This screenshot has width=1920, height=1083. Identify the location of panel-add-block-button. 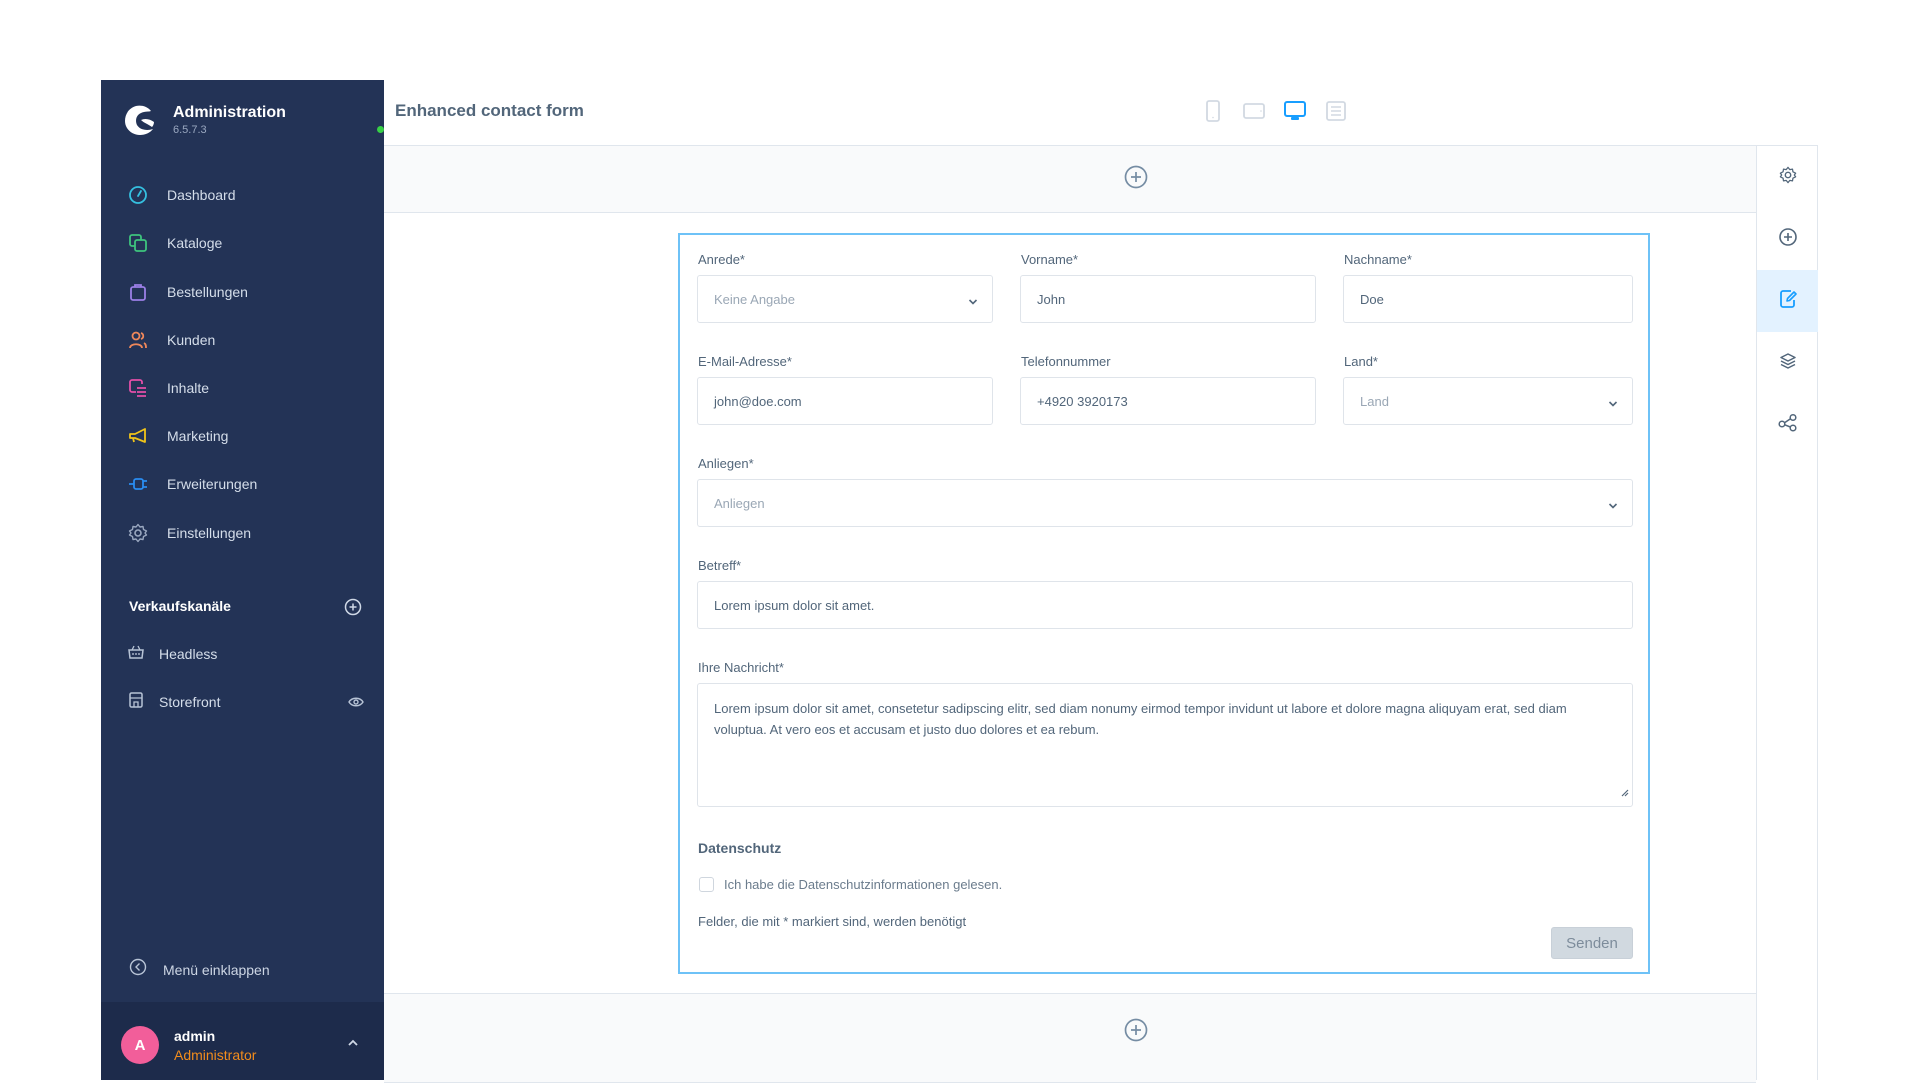
(1787, 239).